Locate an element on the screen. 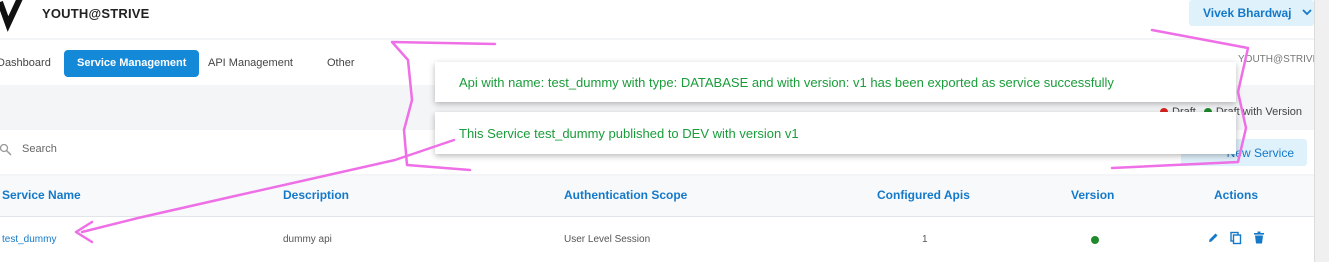  search-icon is located at coordinates (6, 150).